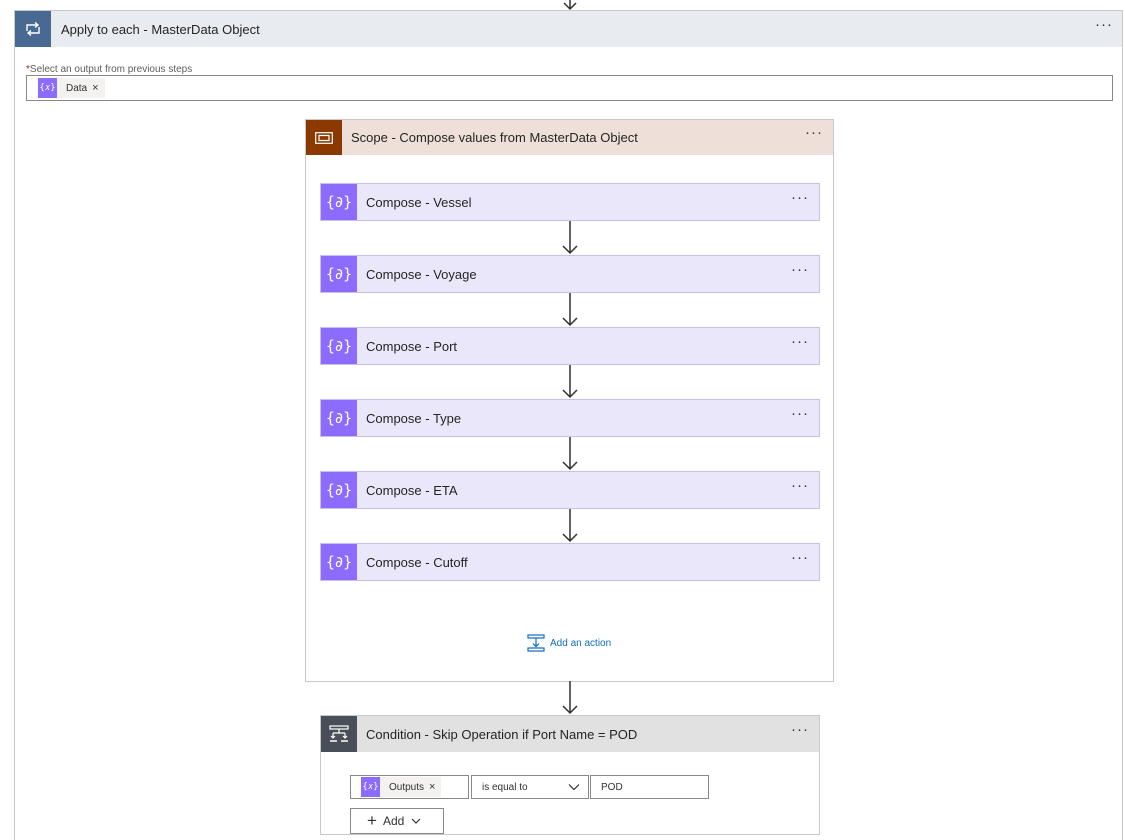 Image resolution: width=1125 pixels, height=840 pixels. Describe the element at coordinates (417, 562) in the screenshot. I see `compose-cutoff-title: Compose - Cutoff` at that location.